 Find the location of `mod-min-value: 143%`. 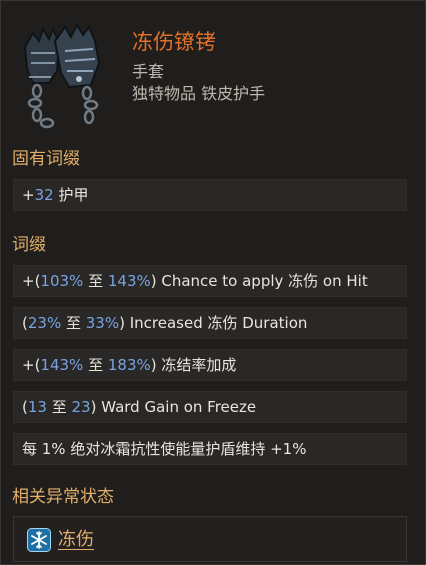

mod-min-value: 143% is located at coordinates (62, 365).